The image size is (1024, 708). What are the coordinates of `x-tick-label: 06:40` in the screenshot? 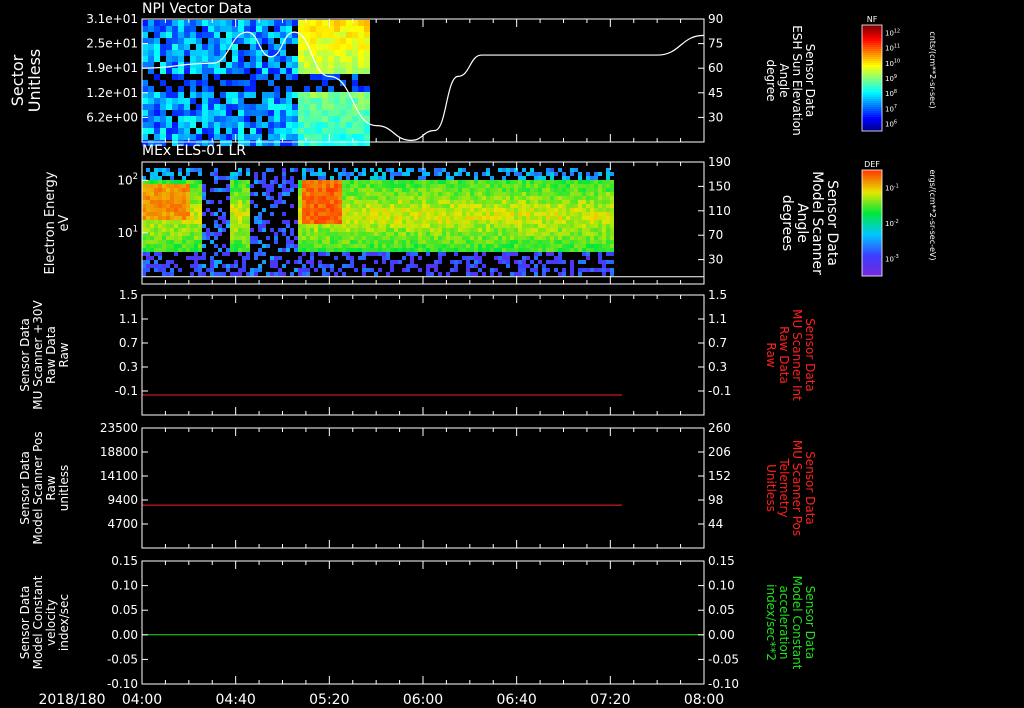 It's located at (516, 700).